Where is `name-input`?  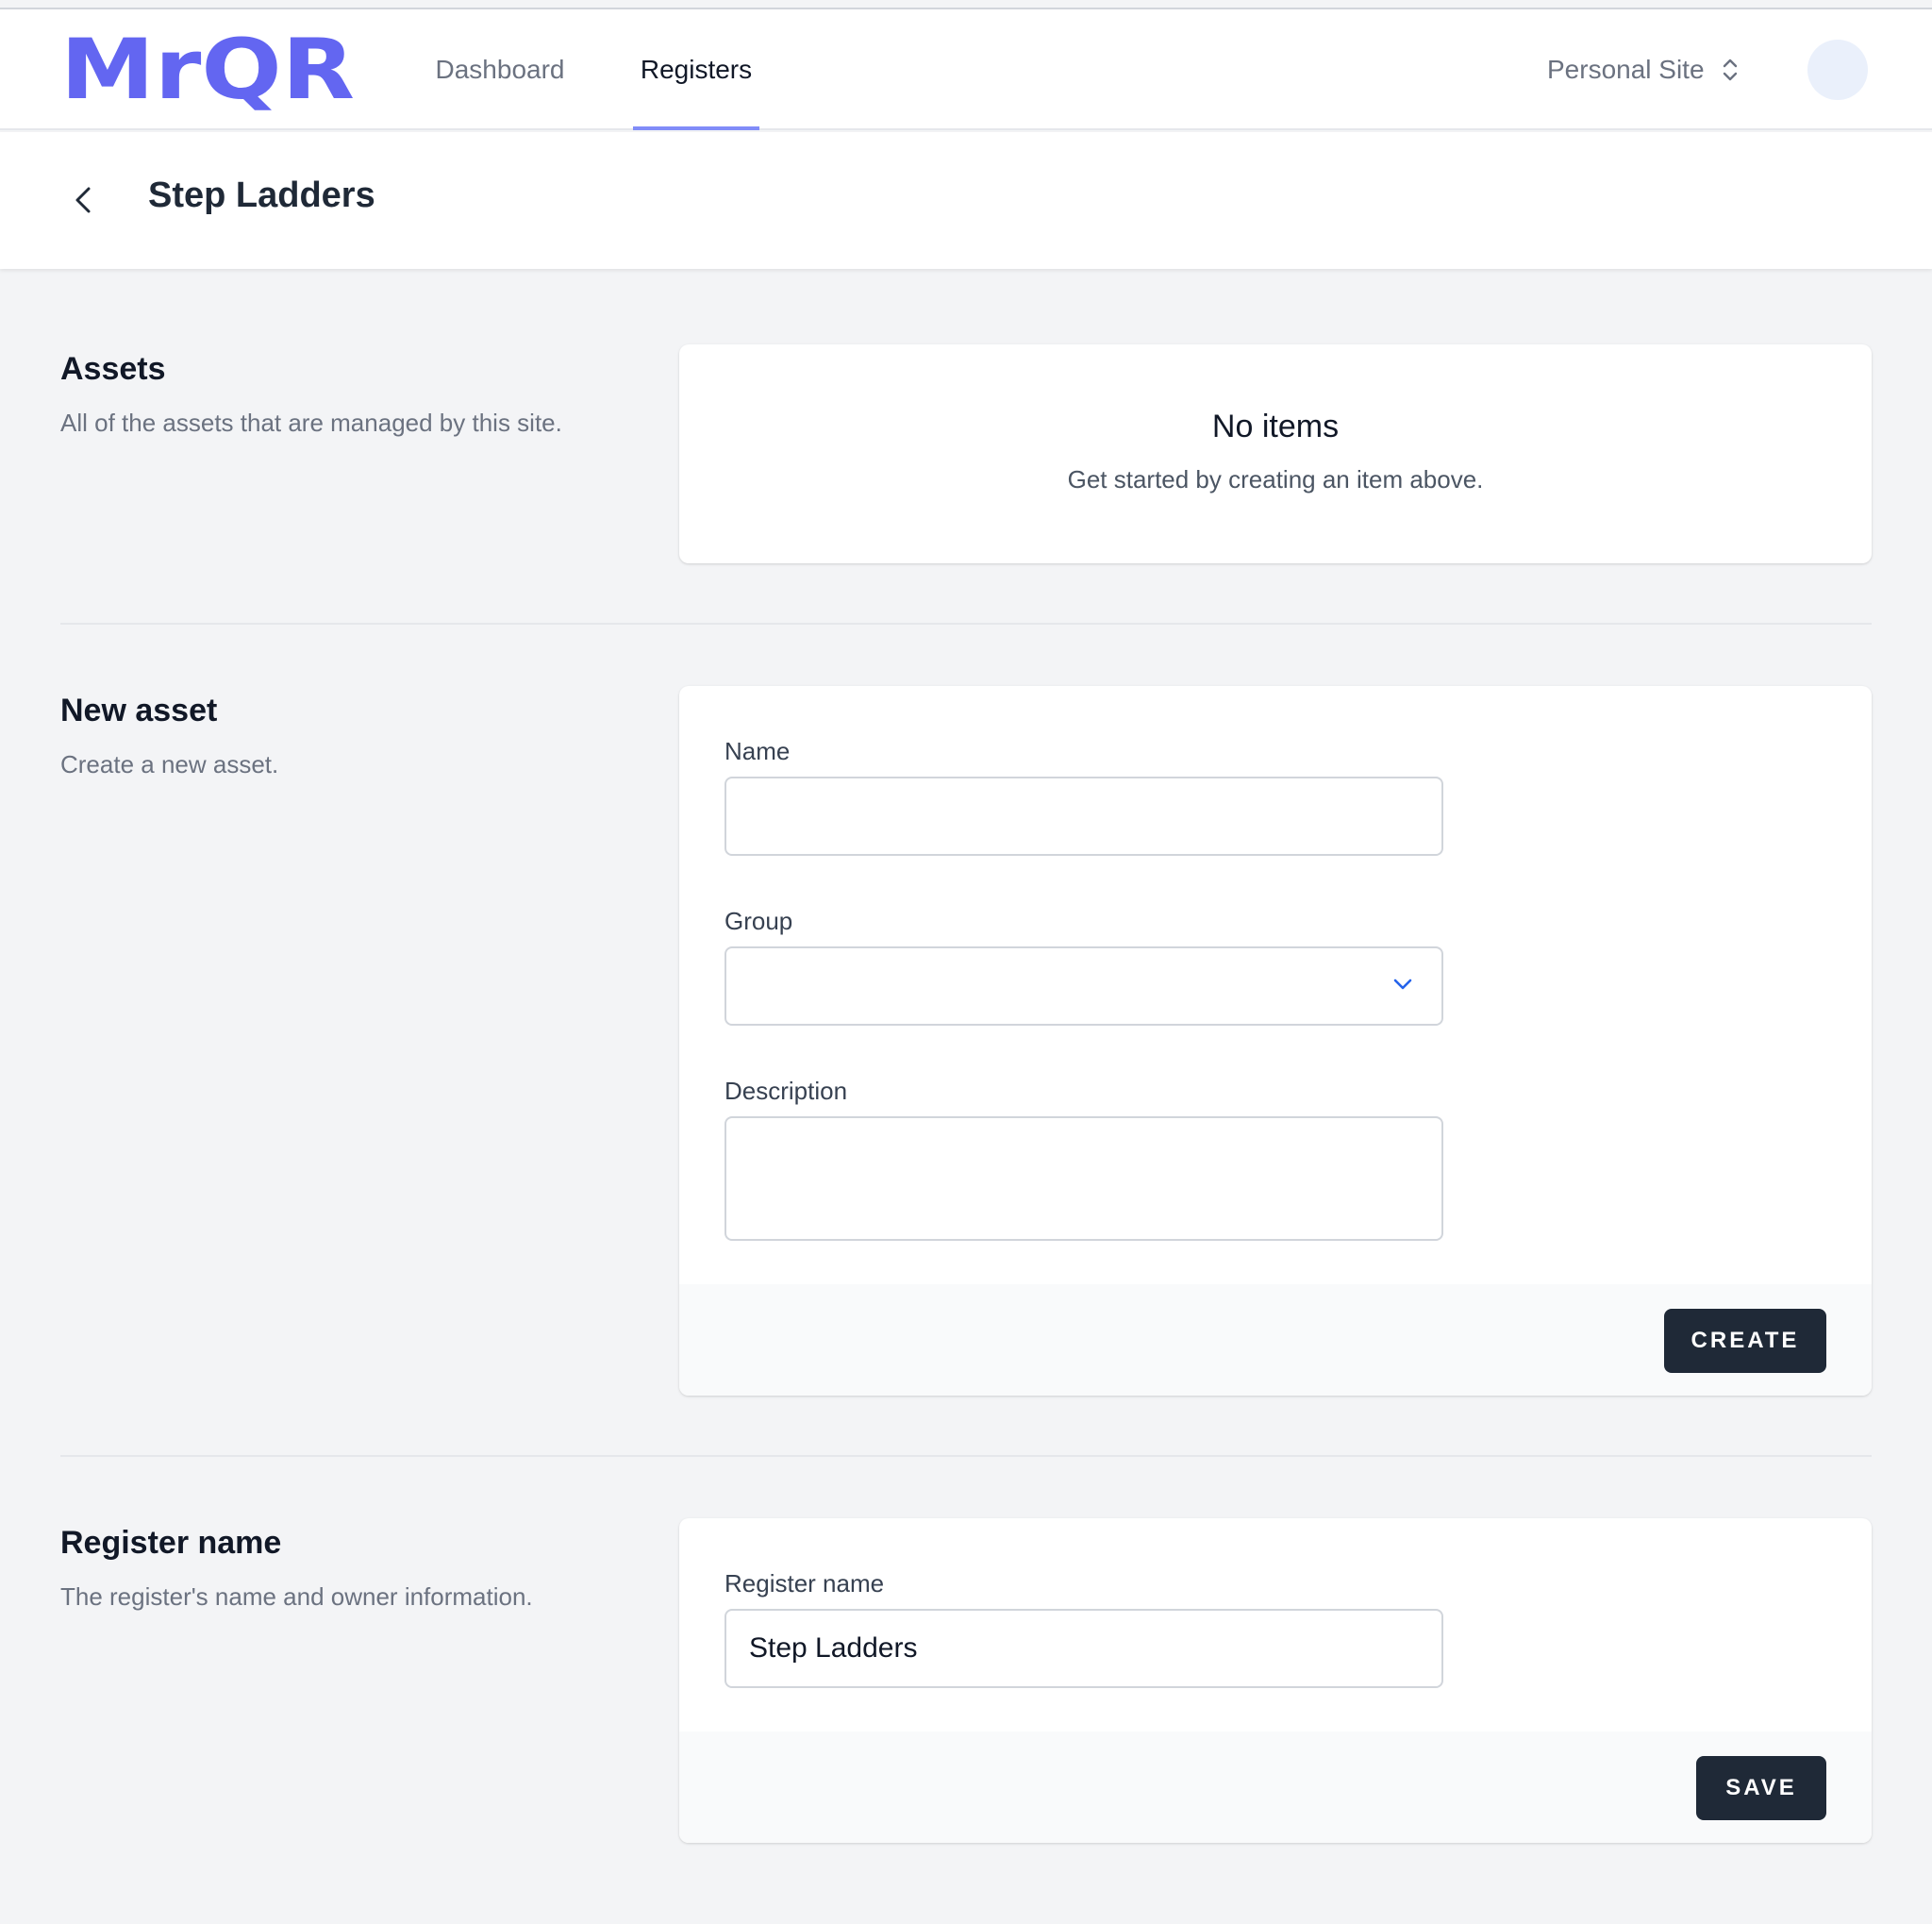 name-input is located at coordinates (1084, 816).